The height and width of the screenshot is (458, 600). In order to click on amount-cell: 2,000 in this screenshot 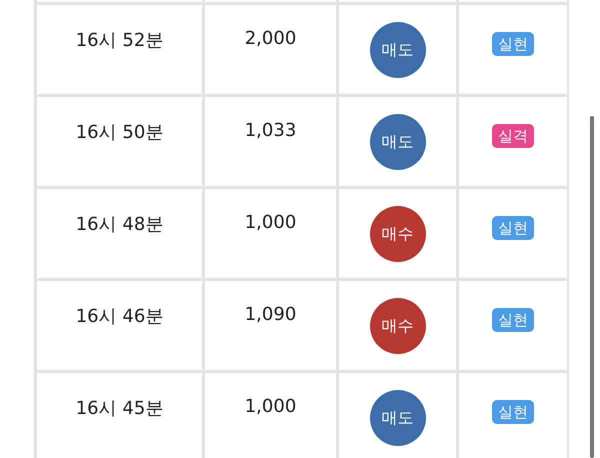, I will do `click(270, 38)`.